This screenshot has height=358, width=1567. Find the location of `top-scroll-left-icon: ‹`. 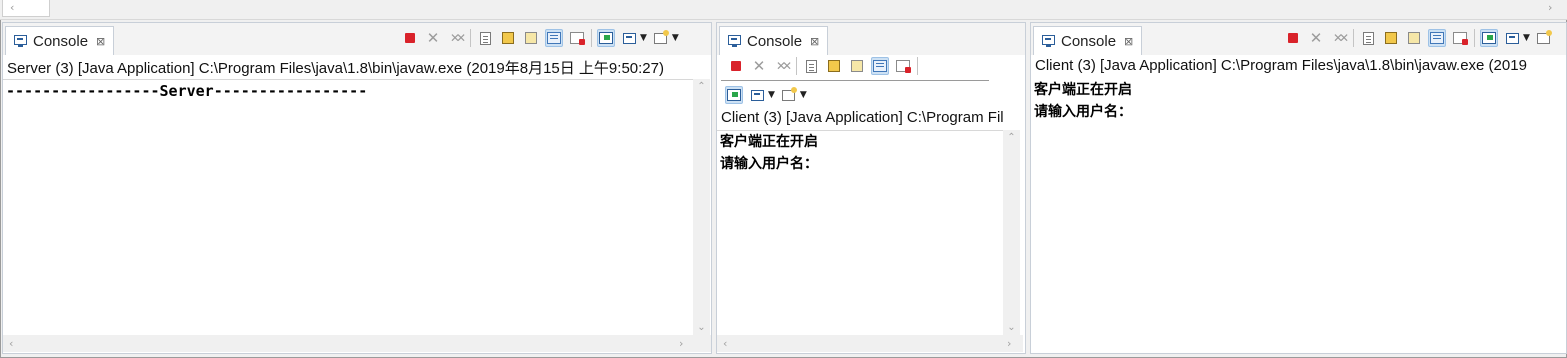

top-scroll-left-icon: ‹ is located at coordinates (12, 7).